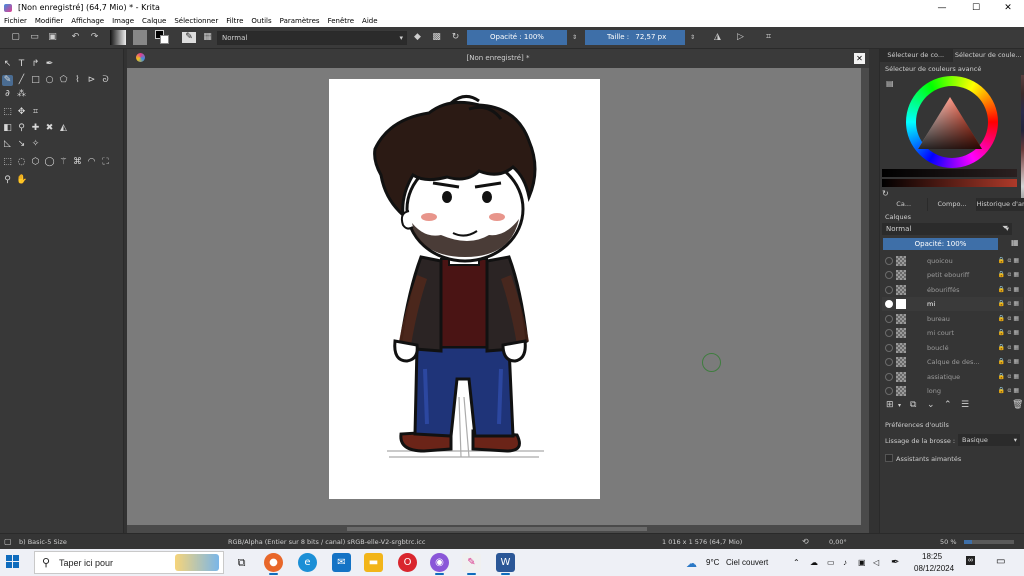 This screenshot has height=576, width=1024. Describe the element at coordinates (862, 562) in the screenshot. I see `display-icon: ▣` at that location.